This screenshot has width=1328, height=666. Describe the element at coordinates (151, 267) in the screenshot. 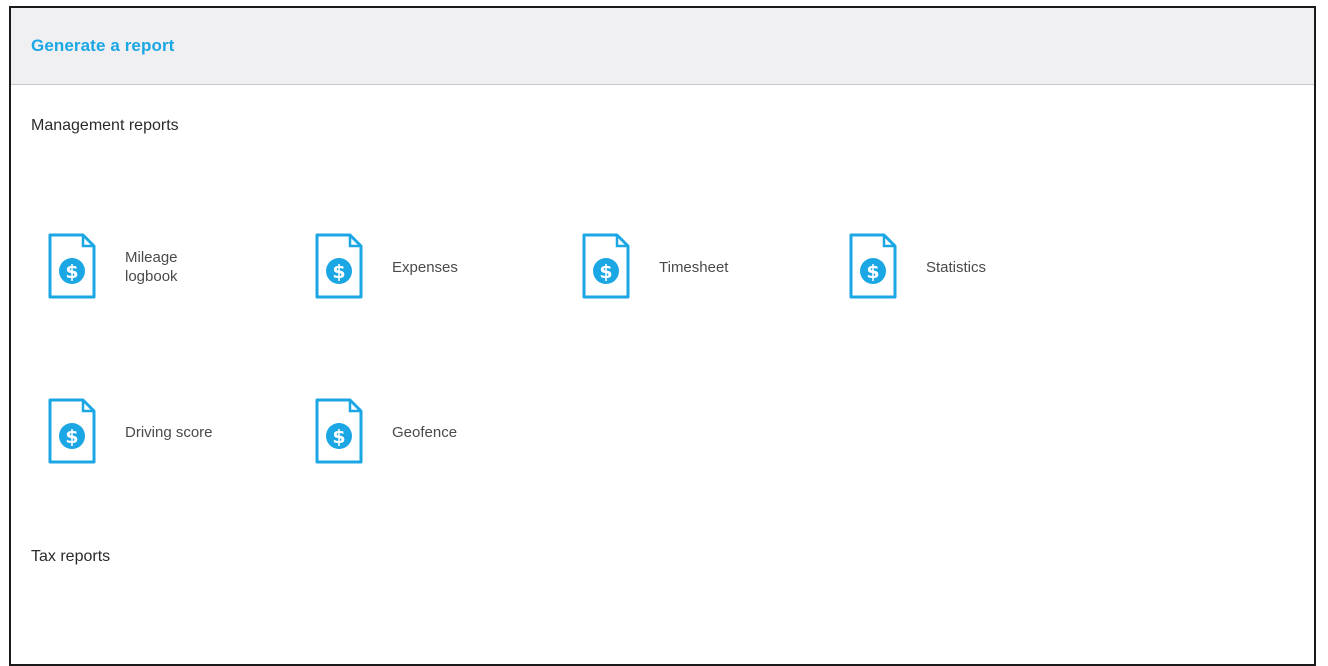

I see `report-label: Mileage logbook` at that location.